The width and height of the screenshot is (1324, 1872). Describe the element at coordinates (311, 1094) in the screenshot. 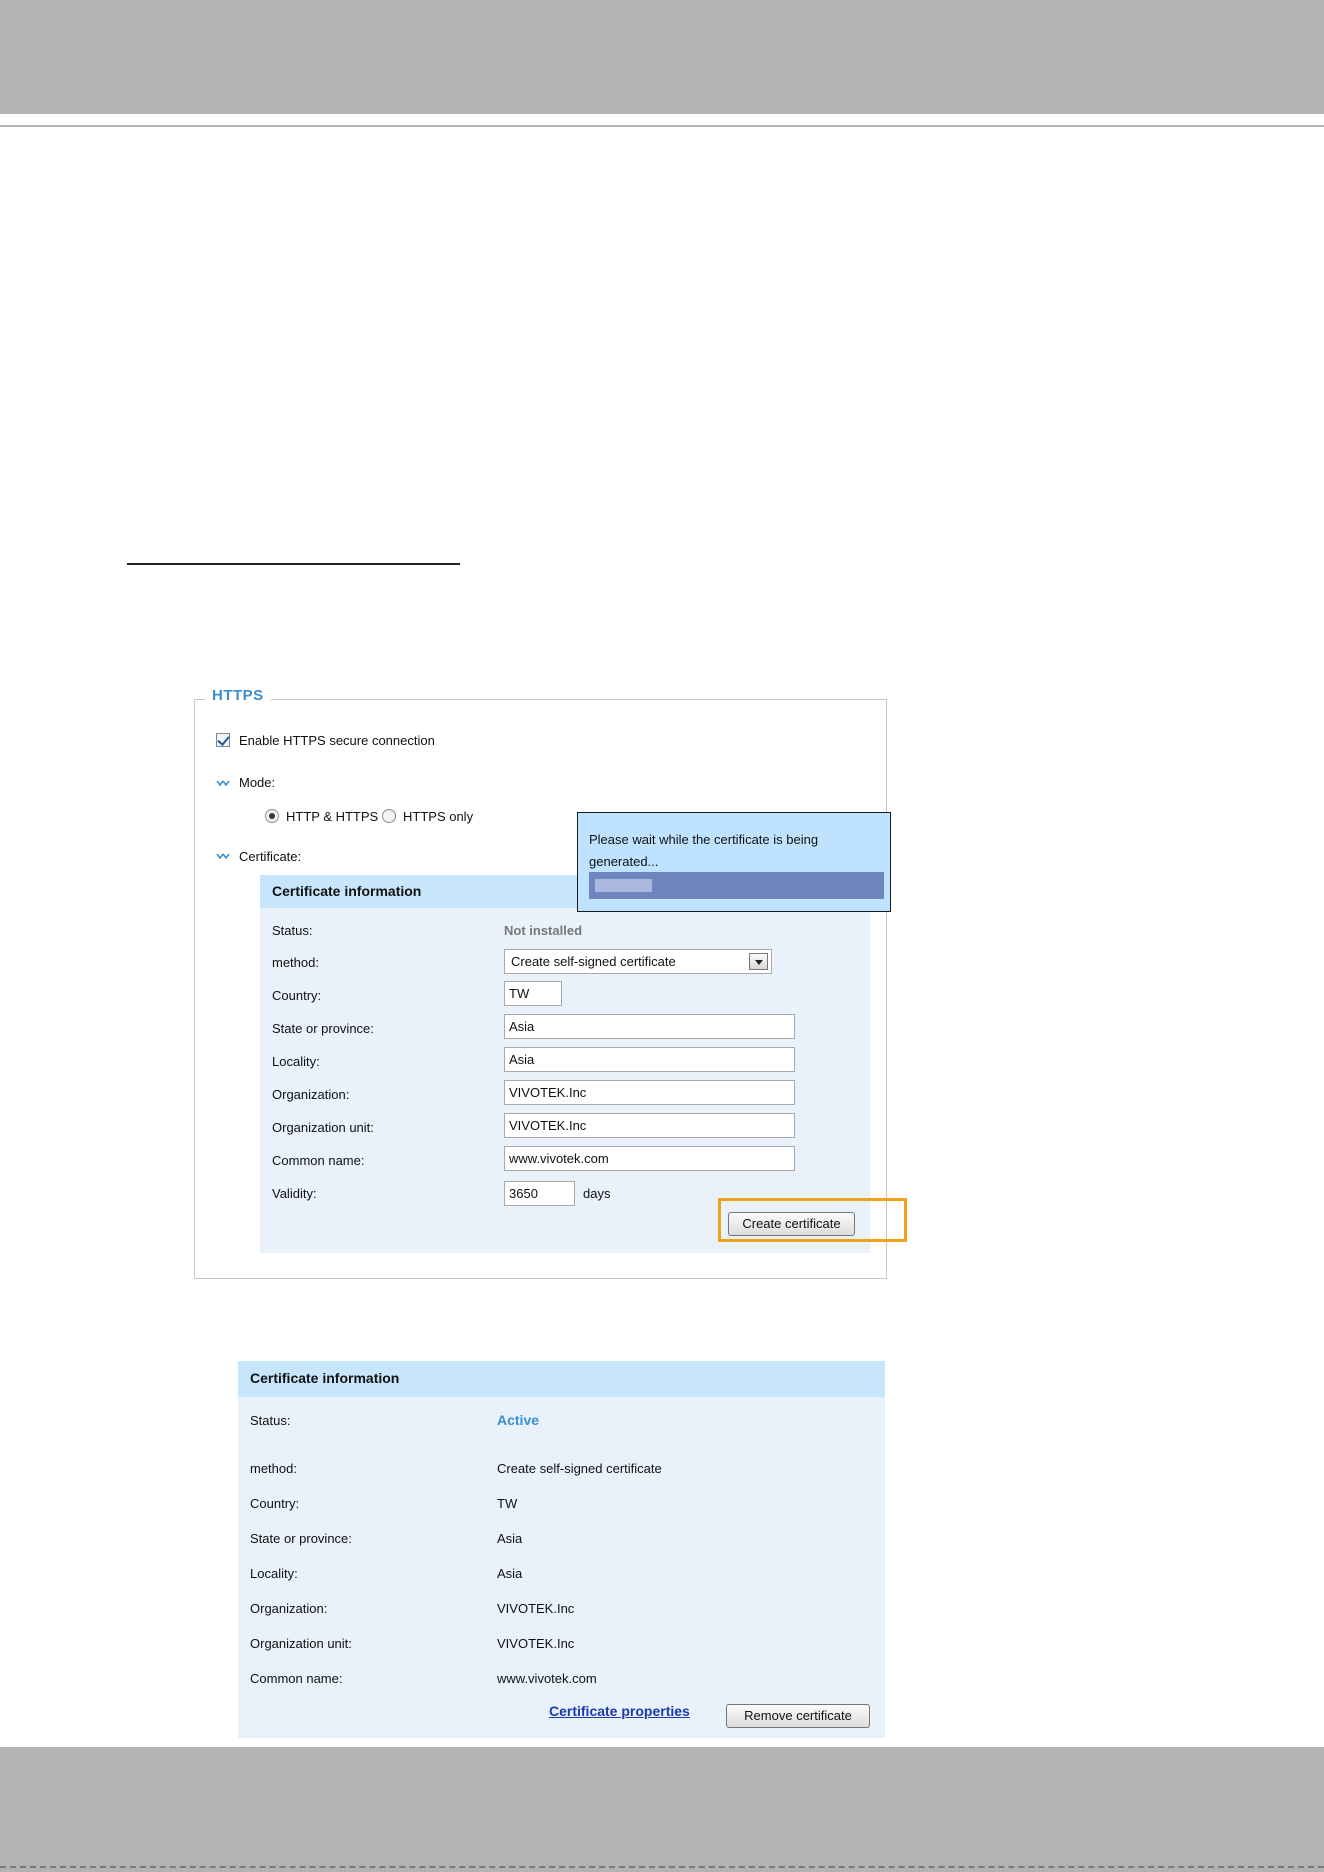

I see `organization-label: Organization:` at that location.